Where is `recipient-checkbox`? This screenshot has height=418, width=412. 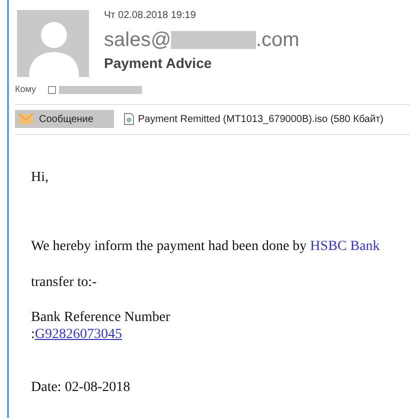 recipient-checkbox is located at coordinates (52, 90).